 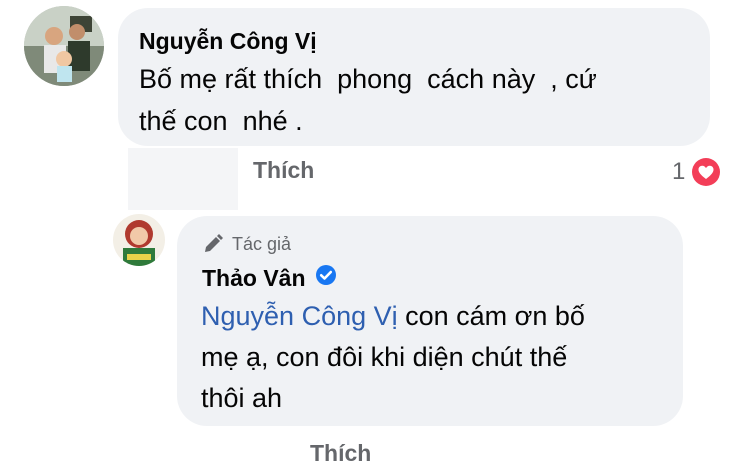 What do you see at coordinates (706, 172) in the screenshot?
I see `heart-icon` at bounding box center [706, 172].